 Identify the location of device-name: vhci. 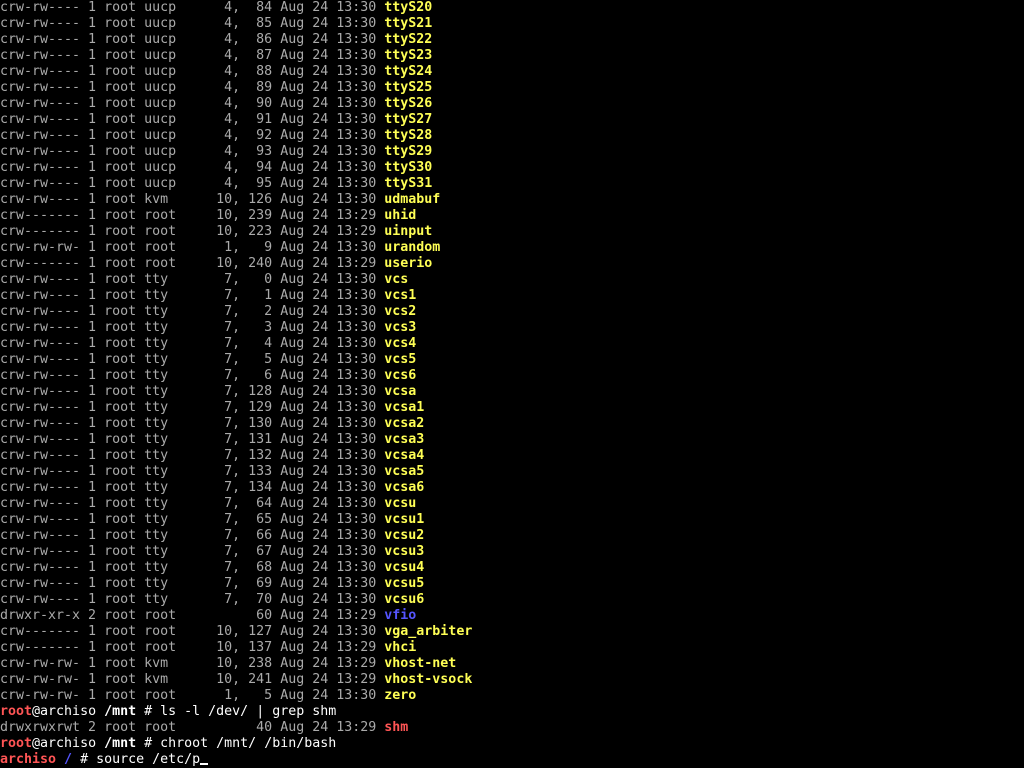
(400, 647).